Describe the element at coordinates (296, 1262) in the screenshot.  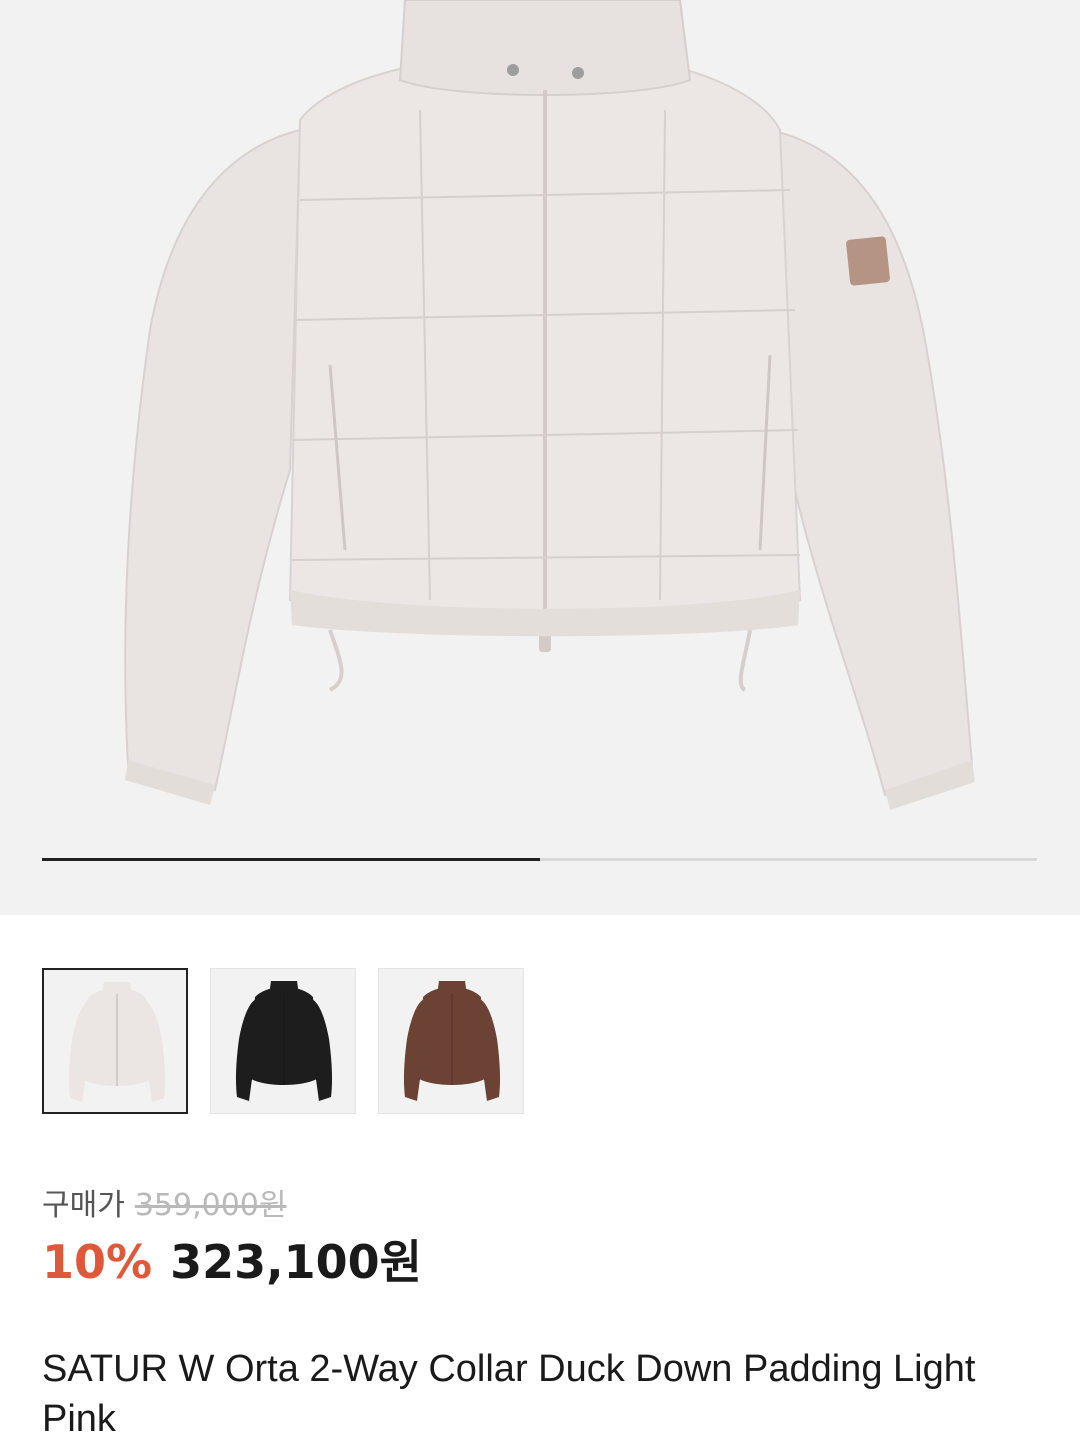
I see `sale-price: 323,100원` at that location.